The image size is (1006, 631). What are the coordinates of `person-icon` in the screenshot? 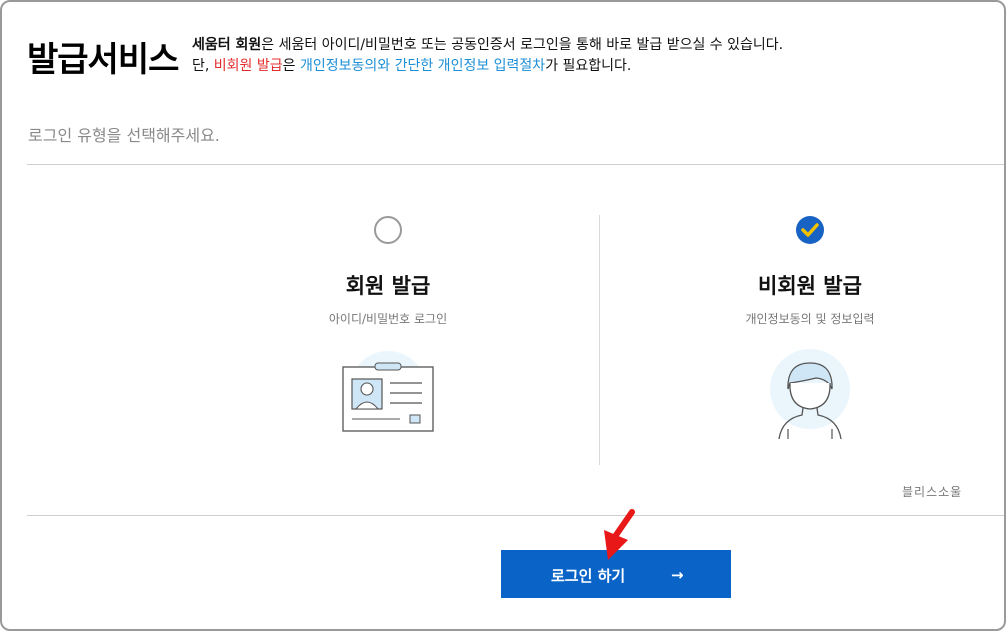 It's located at (810, 394).